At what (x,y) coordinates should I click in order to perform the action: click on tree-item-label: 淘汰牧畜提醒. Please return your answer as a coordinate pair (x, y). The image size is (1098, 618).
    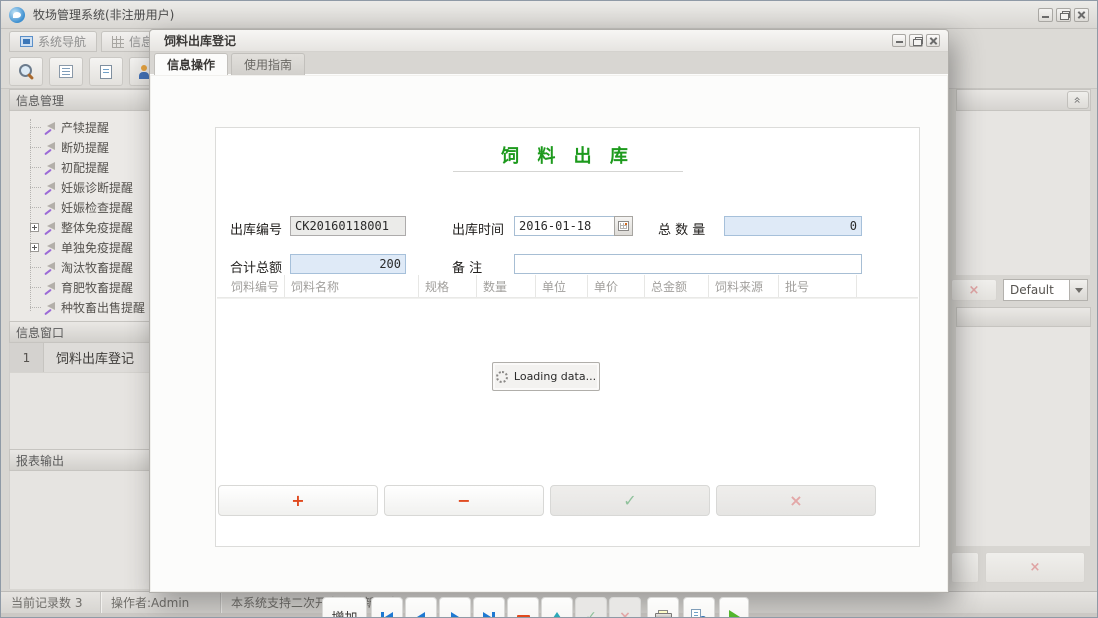
    Looking at the image, I should click on (97, 267).